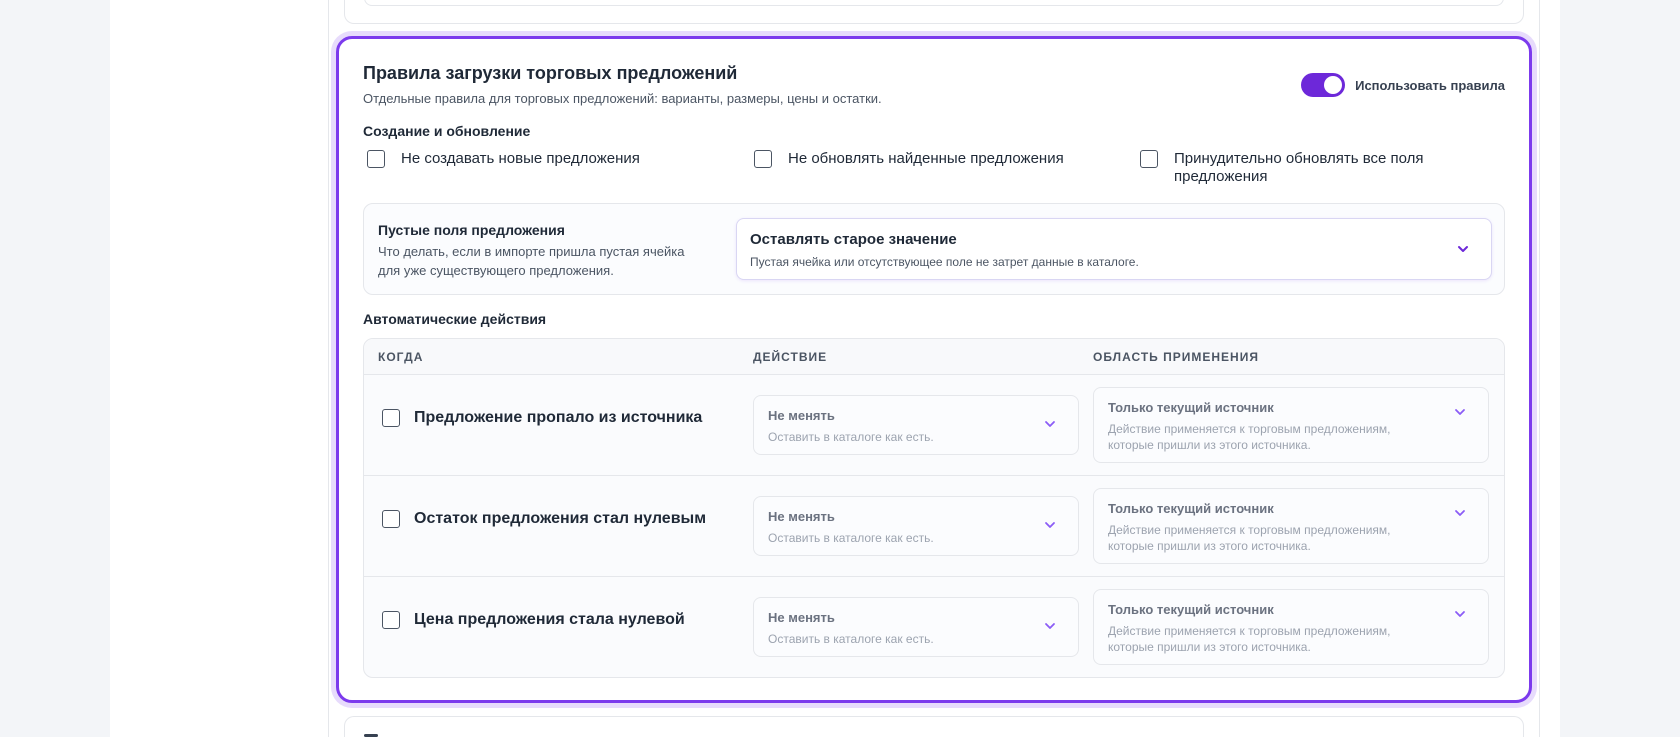  Describe the element at coordinates (934, 3) in the screenshot. I see `previous-card-inner` at that location.